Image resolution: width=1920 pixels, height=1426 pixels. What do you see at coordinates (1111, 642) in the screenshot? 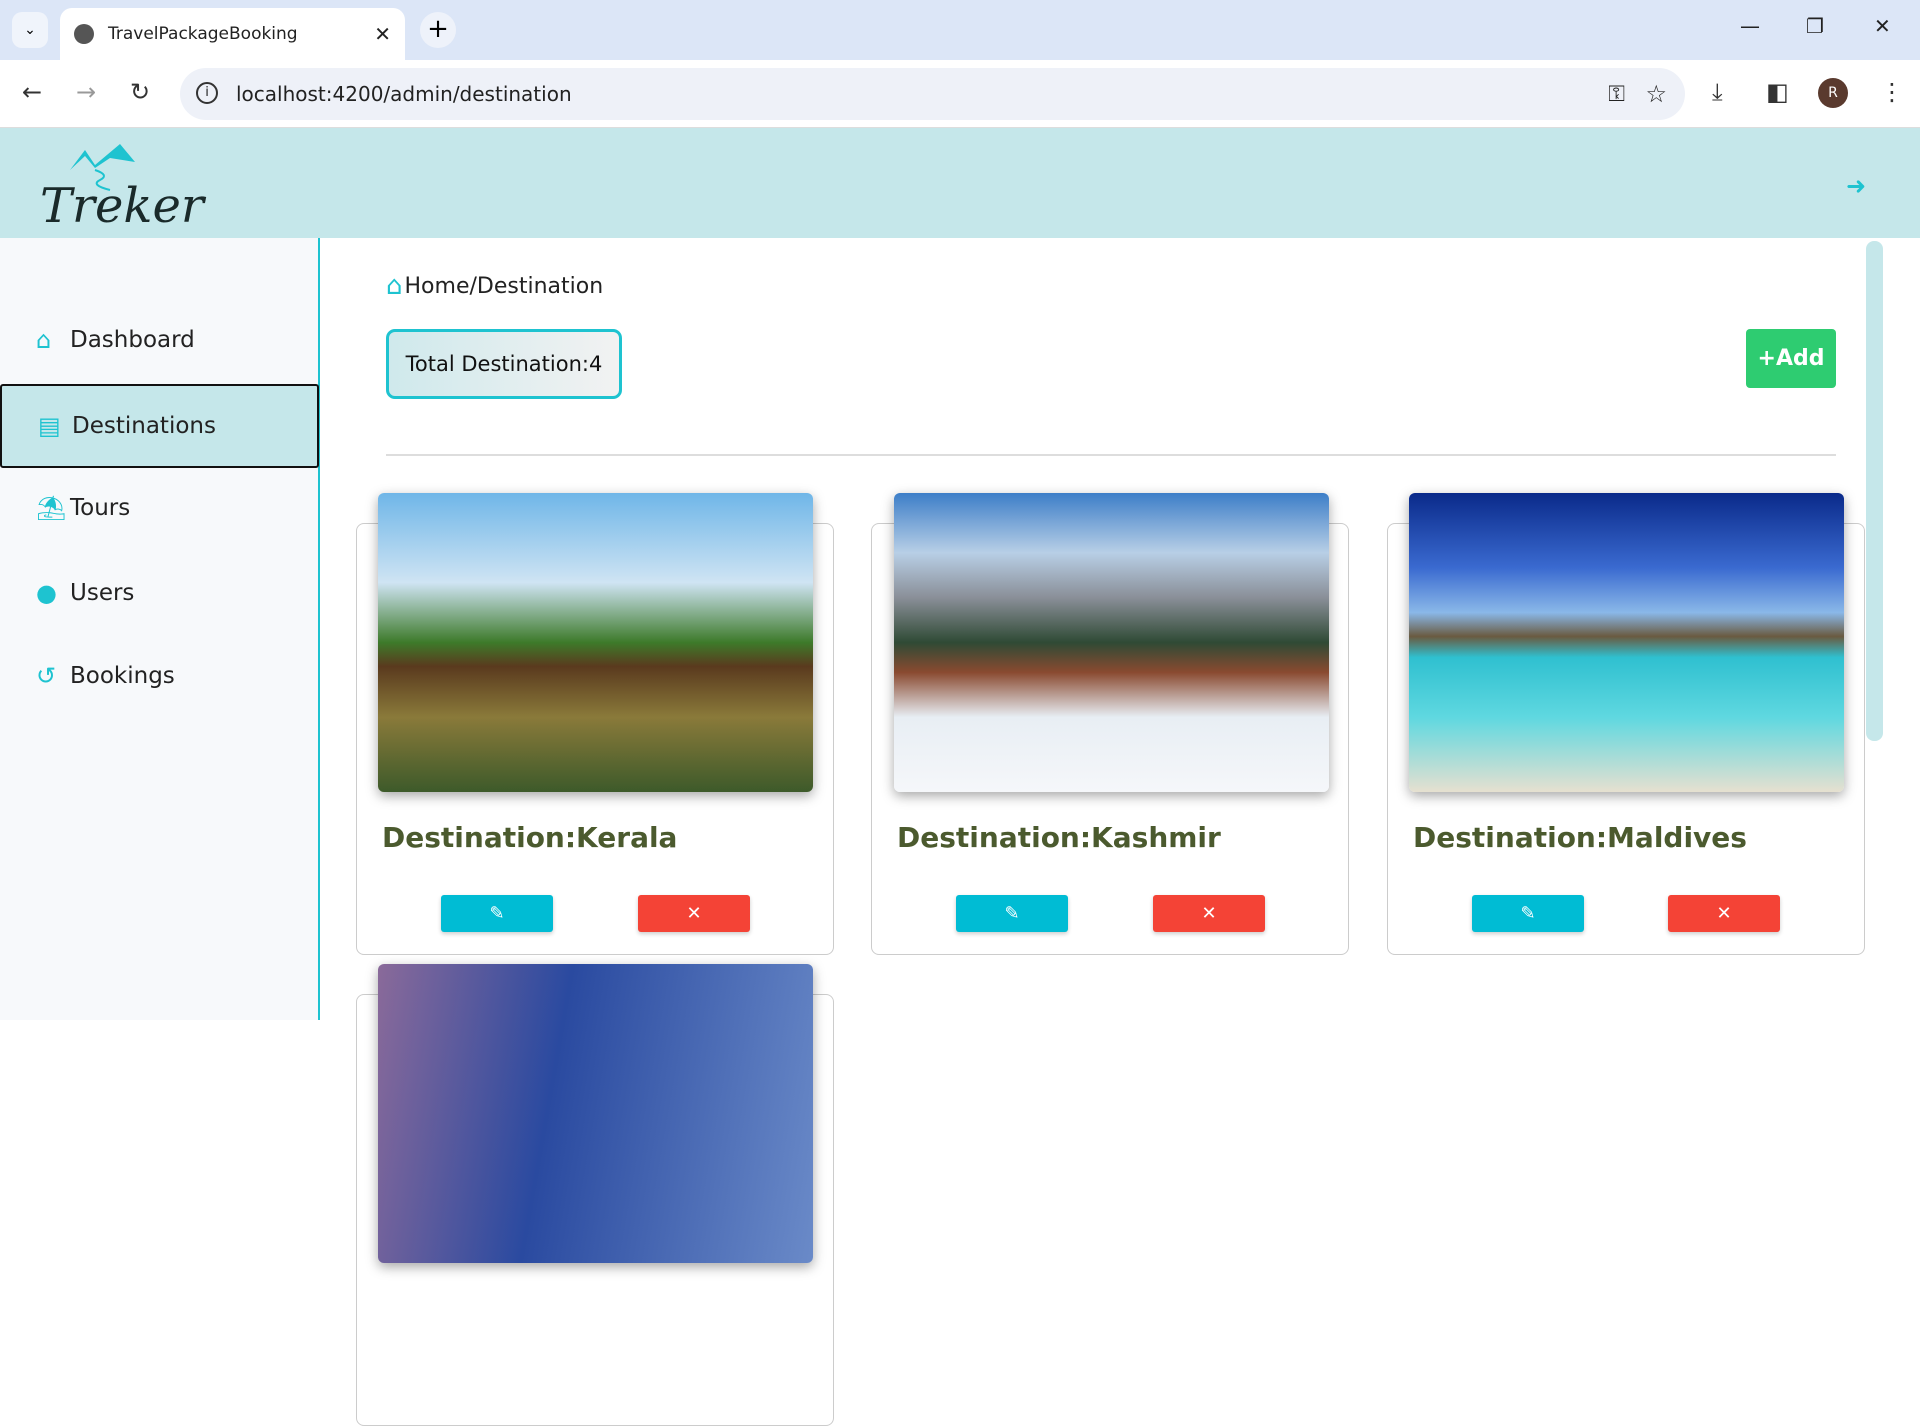
I see `kashmir-image` at bounding box center [1111, 642].